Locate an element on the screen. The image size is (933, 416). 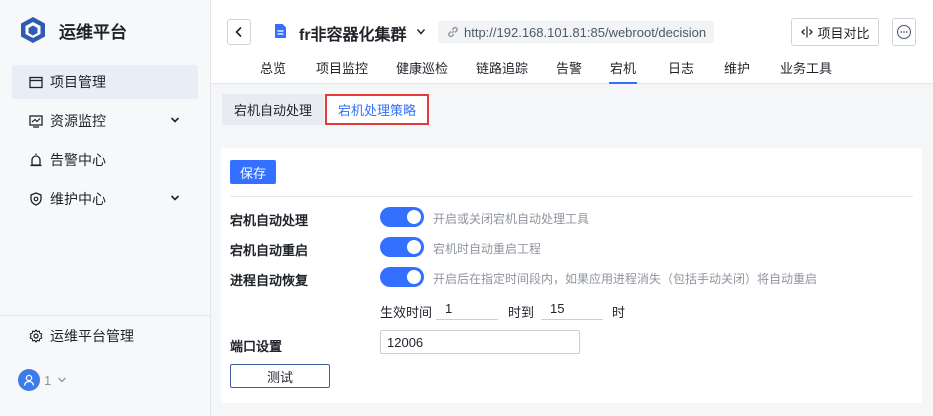
process-recovery-desc: 开启后在指定时间段内，如果应用进程消失（包括手动关闭）将自动重启 is located at coordinates (625, 279).